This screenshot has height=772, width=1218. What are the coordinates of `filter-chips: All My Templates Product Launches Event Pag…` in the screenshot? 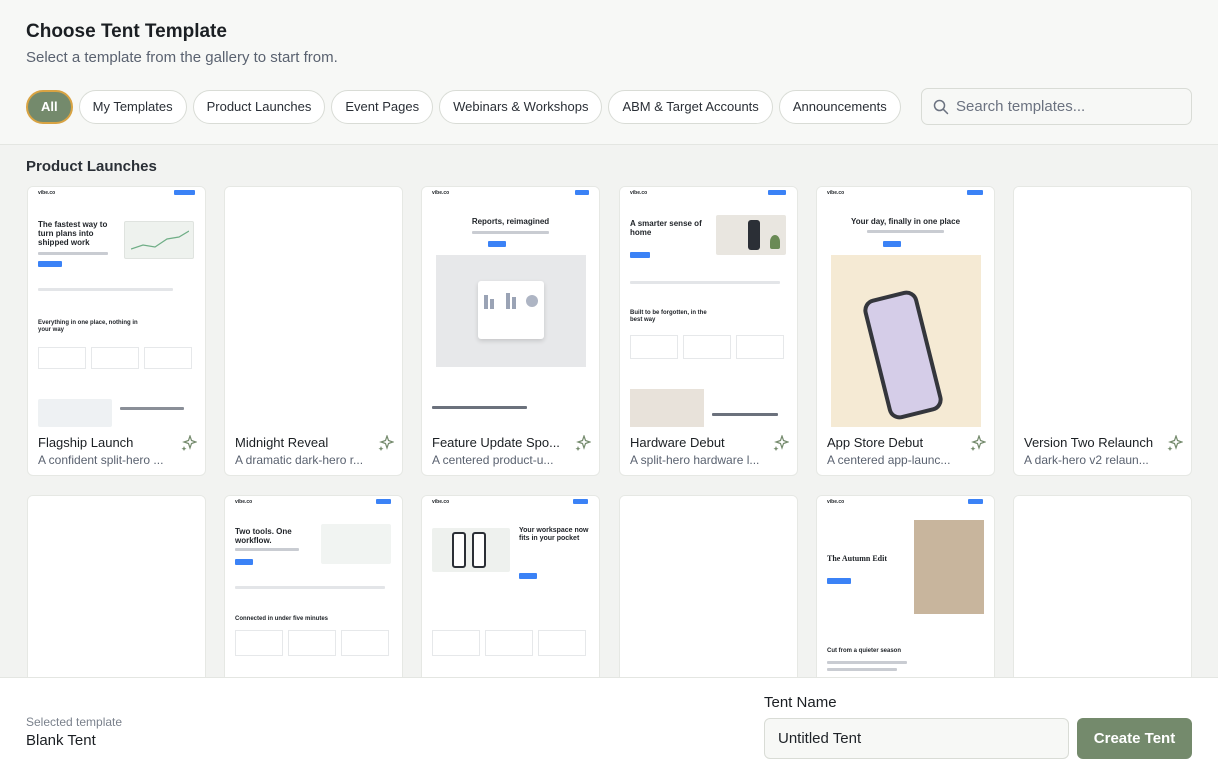 It's located at (469, 108).